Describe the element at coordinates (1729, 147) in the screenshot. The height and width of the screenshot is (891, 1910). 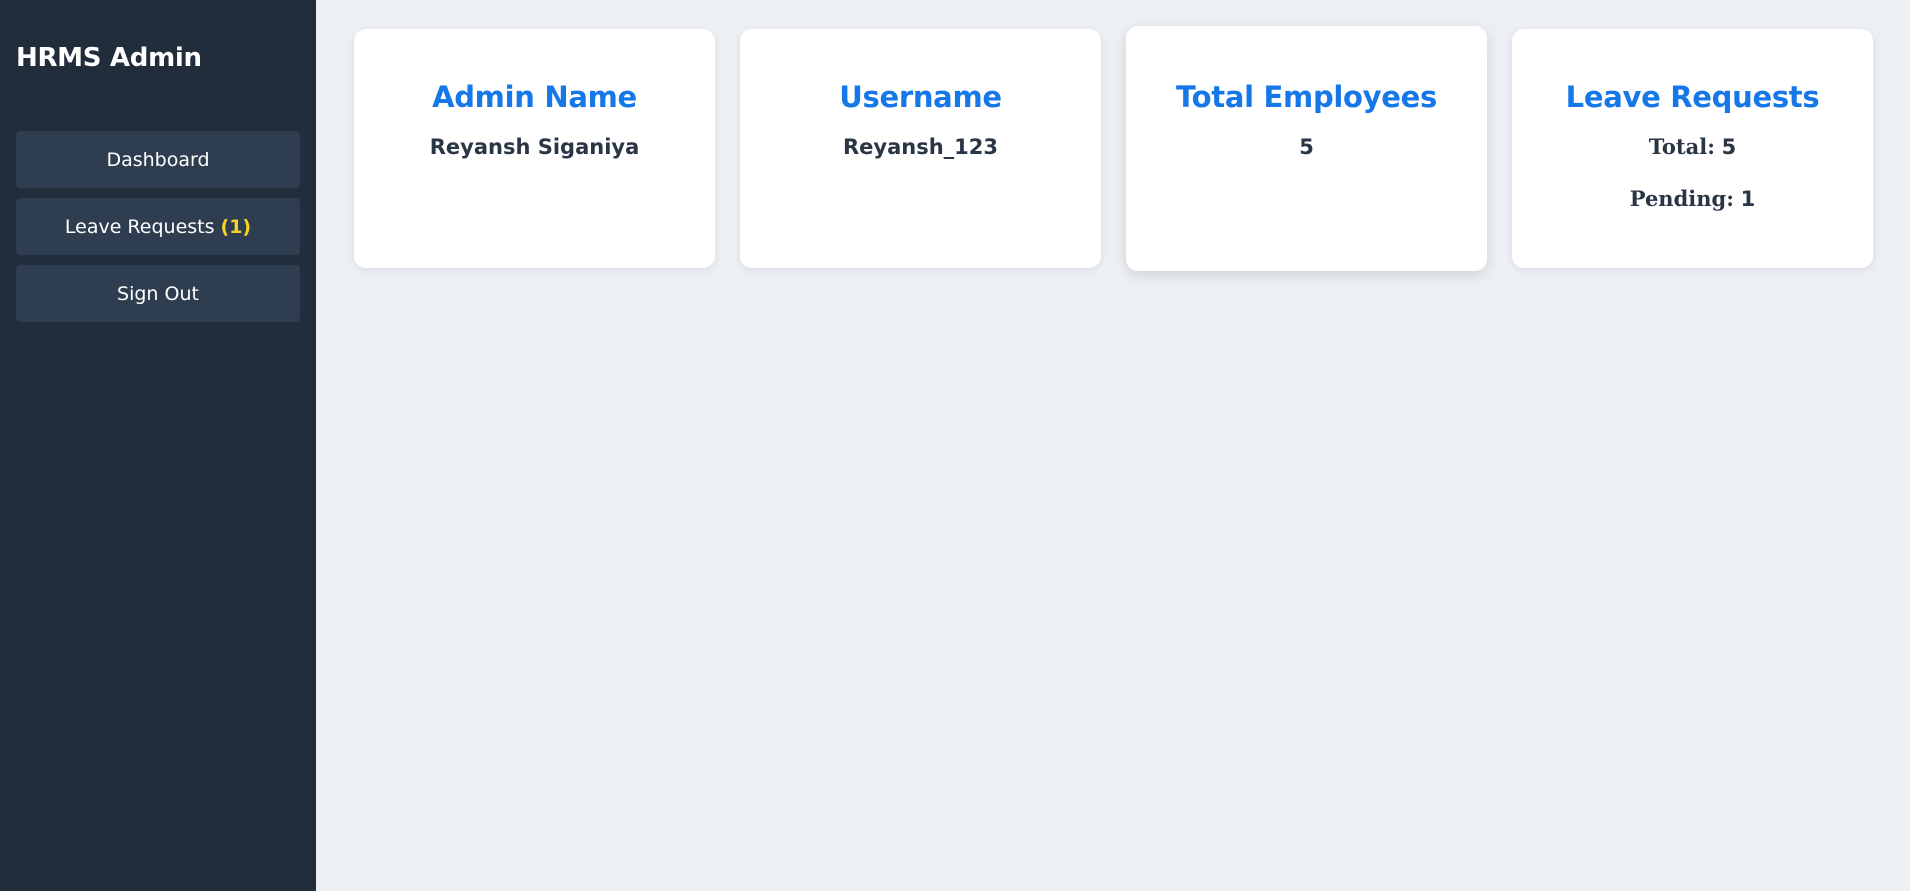
I see `leave-total-value: 5` at that location.